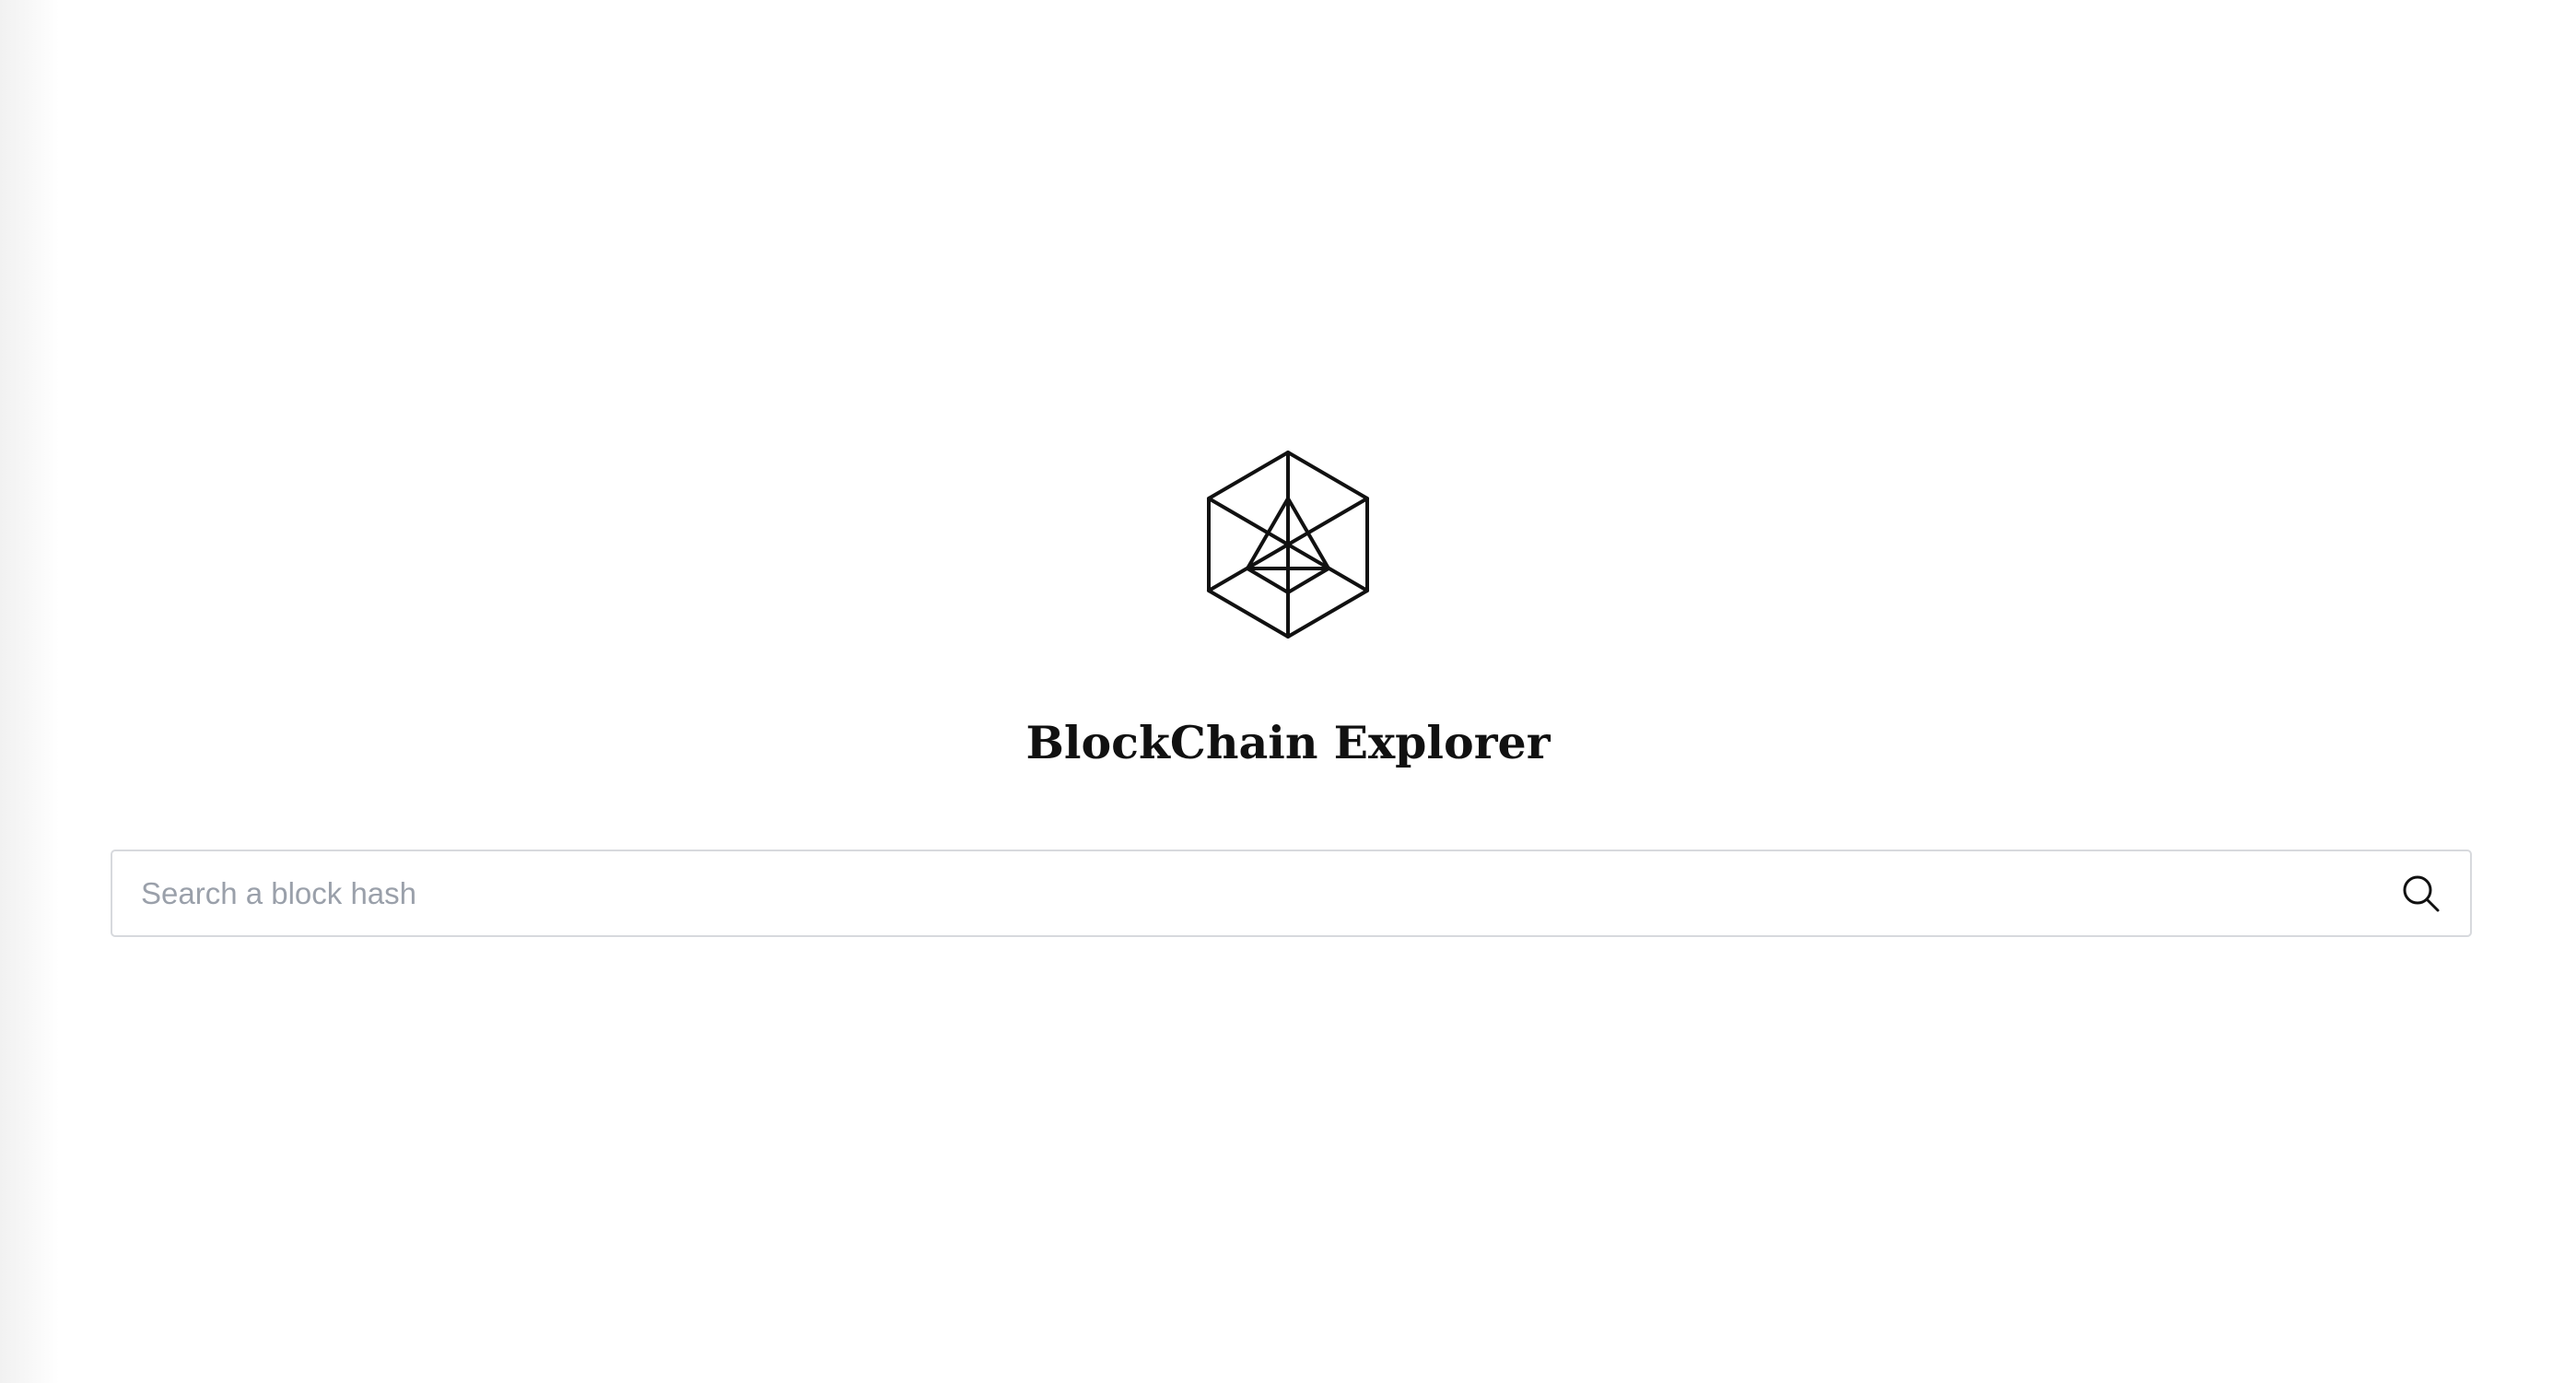 This screenshot has width=2576, height=1383. I want to click on search-icon, so click(2421, 894).